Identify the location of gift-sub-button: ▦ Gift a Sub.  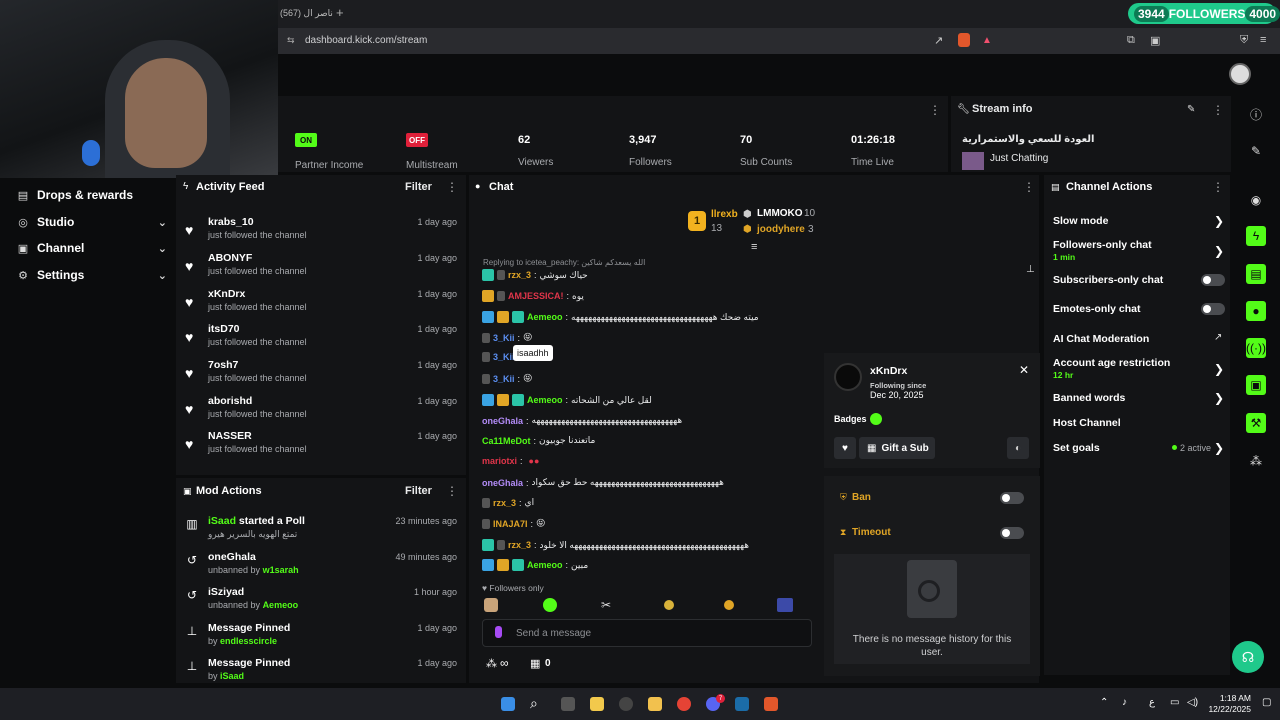
(897, 448).